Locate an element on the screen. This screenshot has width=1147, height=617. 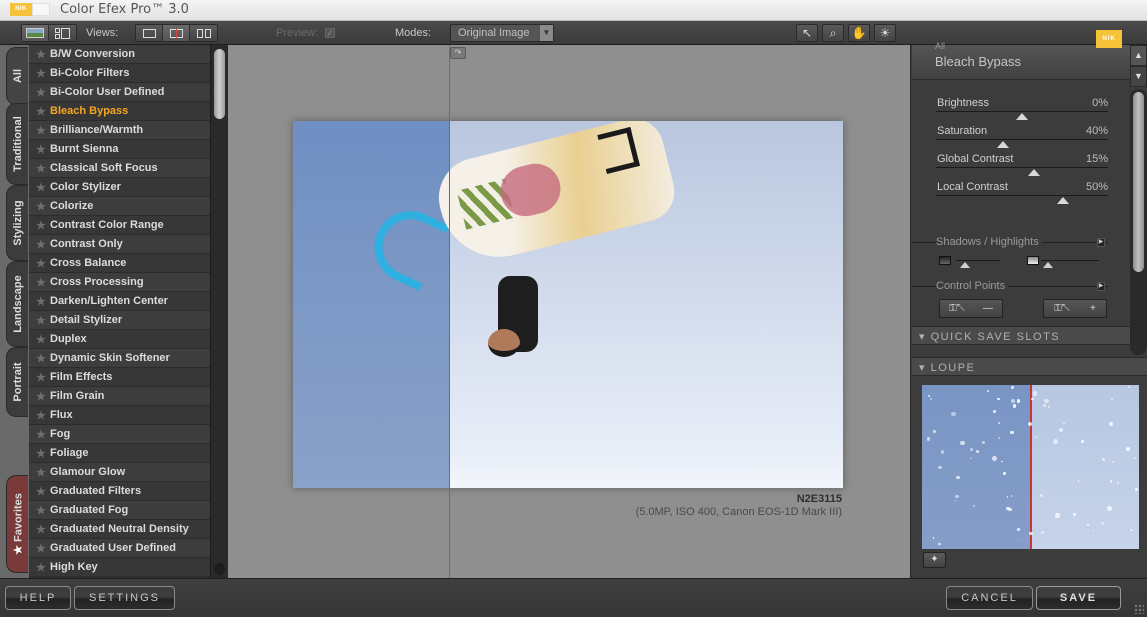
filter-list-item: ★ Film Effects is located at coordinates (119, 377).